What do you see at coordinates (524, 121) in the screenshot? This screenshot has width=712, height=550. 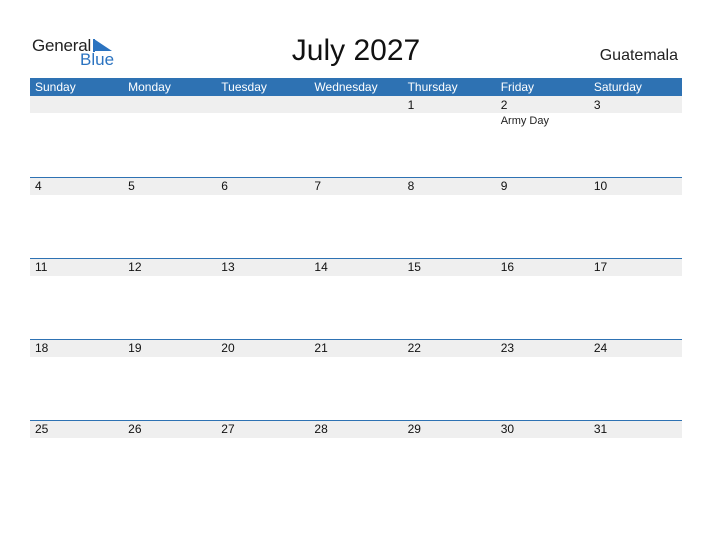 I see `holiday-label: Army Day` at bounding box center [524, 121].